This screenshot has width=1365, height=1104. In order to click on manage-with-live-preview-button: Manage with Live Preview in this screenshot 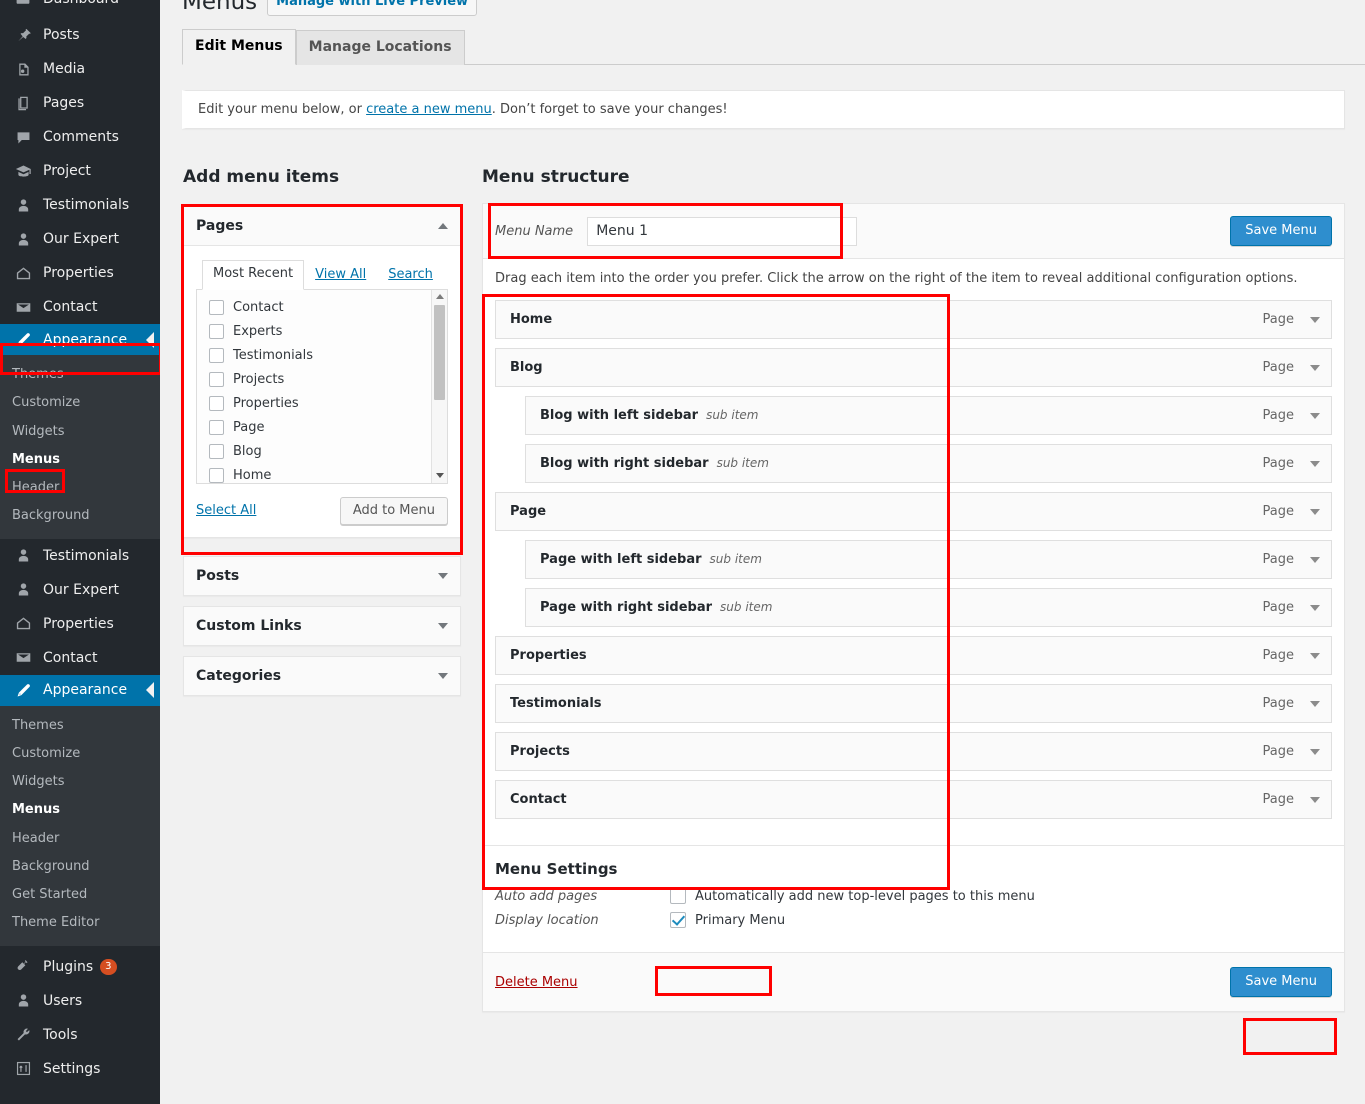, I will do `click(372, 8)`.